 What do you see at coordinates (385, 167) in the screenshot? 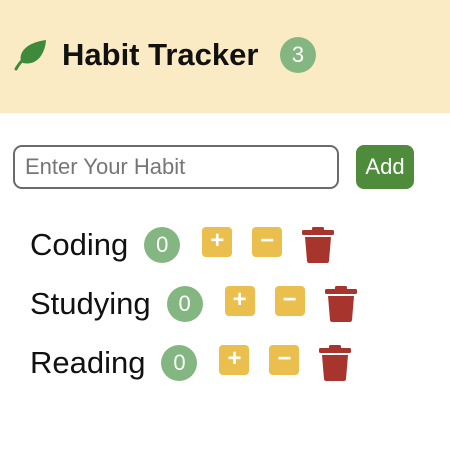
I see `add-button: Add` at bounding box center [385, 167].